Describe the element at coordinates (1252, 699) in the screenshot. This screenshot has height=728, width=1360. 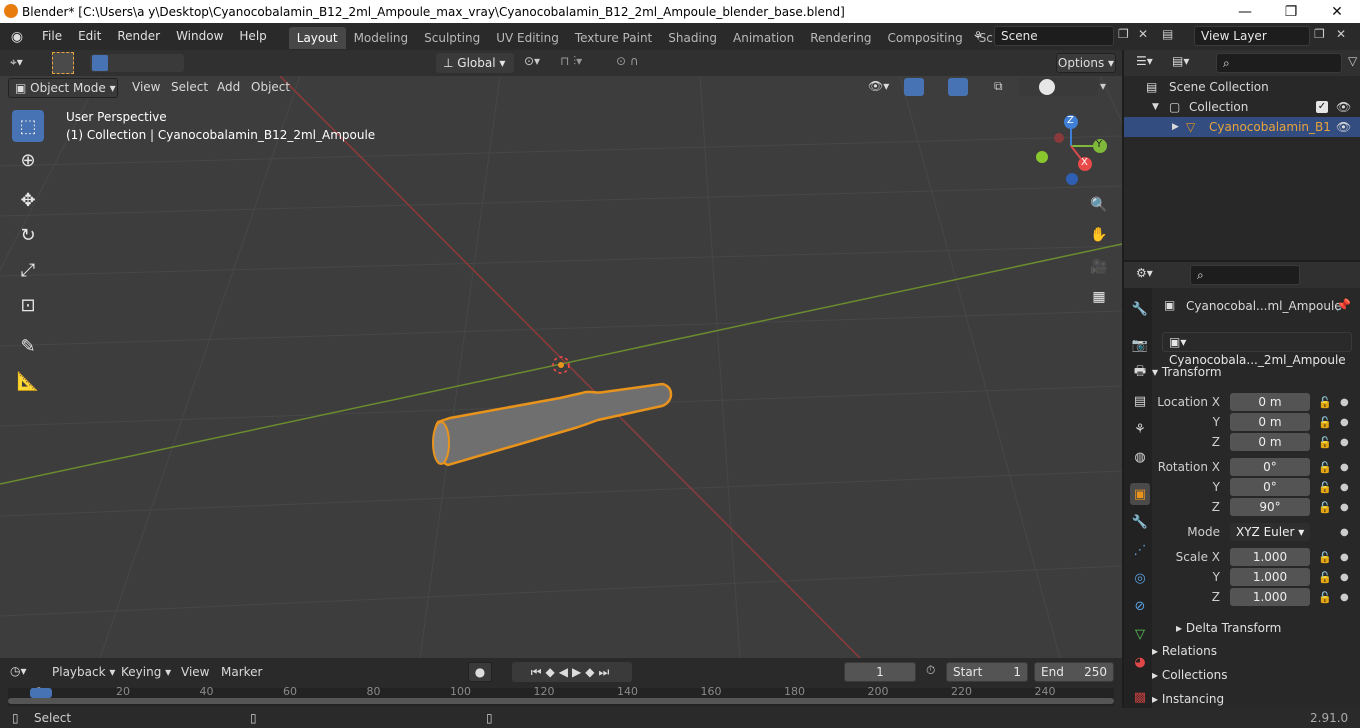
I see `instancing-panel-header: ▸ Instancing` at that location.